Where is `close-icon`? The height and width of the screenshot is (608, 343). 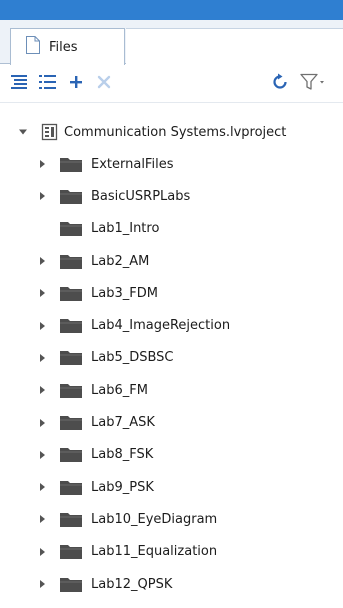 close-icon is located at coordinates (104, 84).